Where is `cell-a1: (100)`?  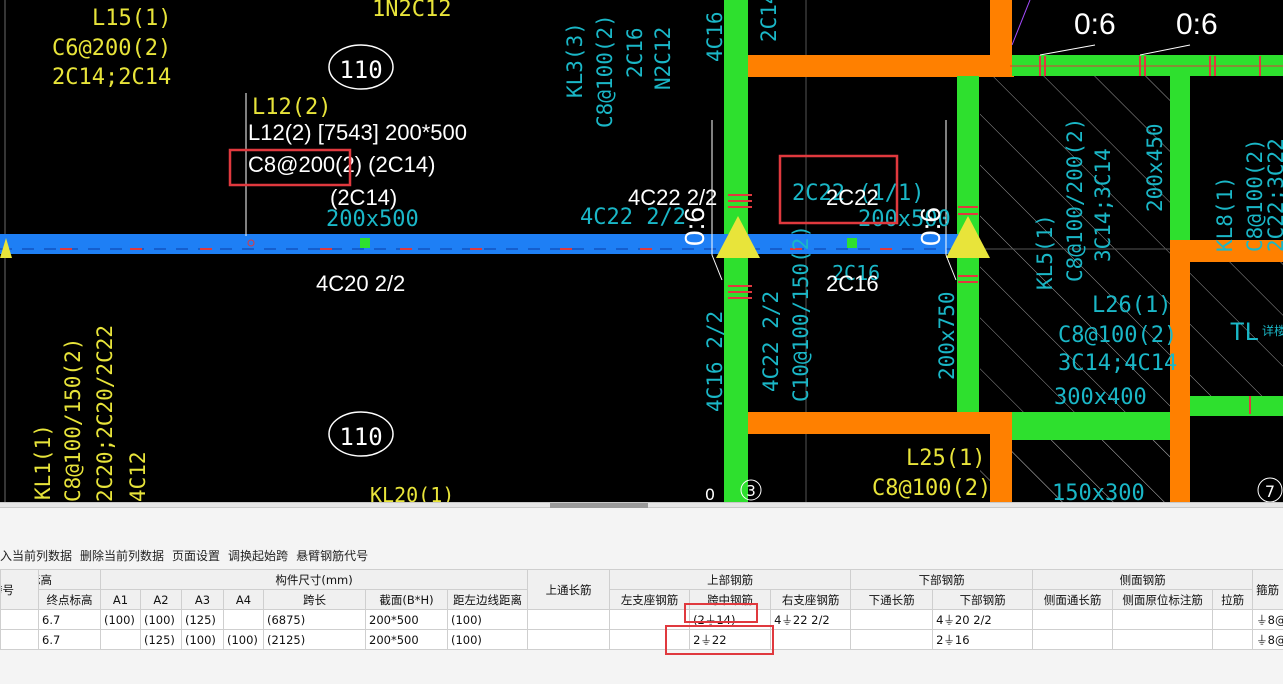
cell-a1: (100) is located at coordinates (120, 619).